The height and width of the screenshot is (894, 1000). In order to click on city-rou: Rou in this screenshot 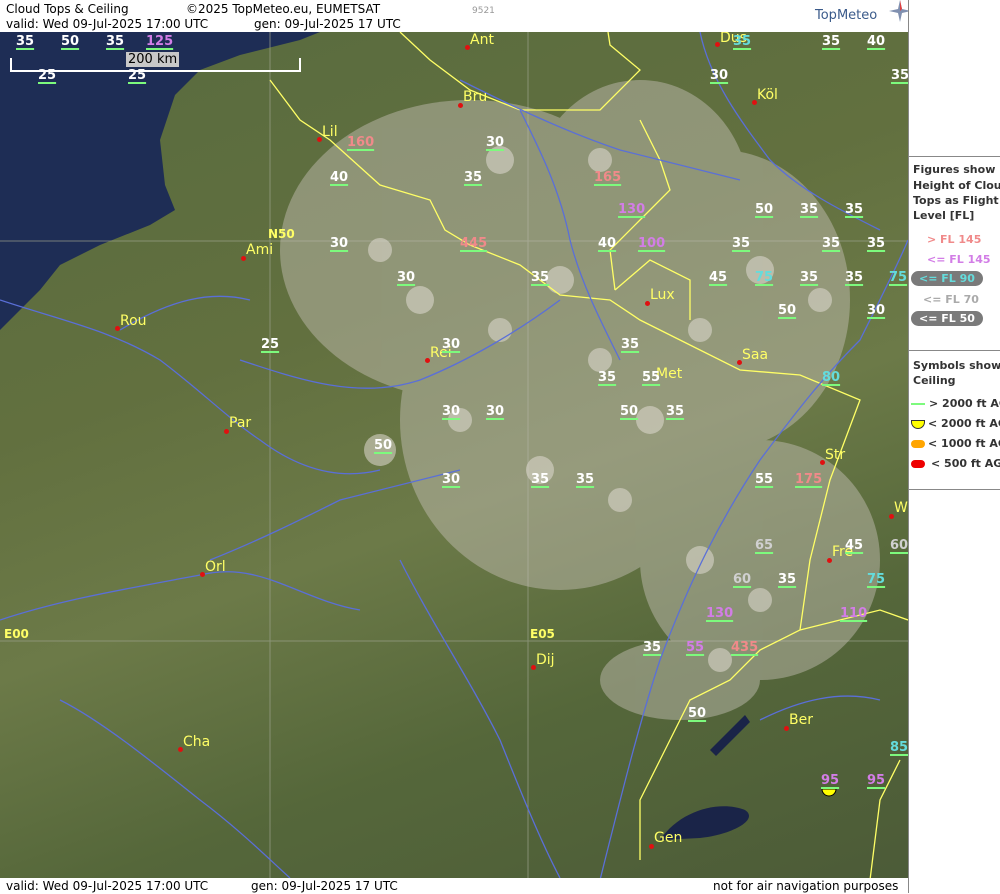, I will do `click(131, 322)`.